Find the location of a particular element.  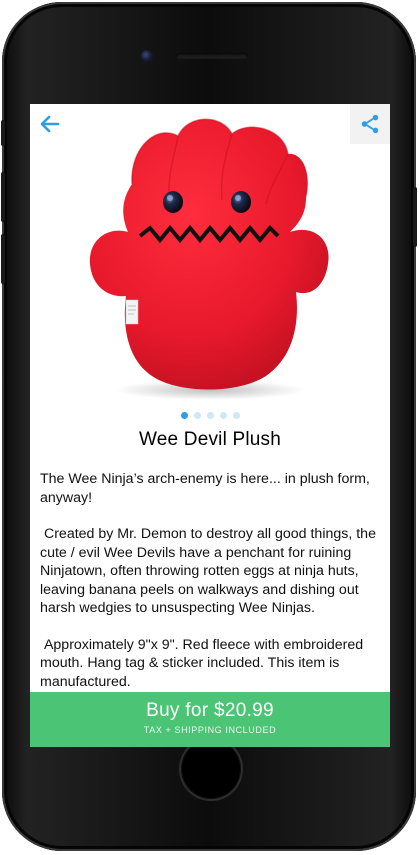

arrow-left-icon is located at coordinates (50, 124).